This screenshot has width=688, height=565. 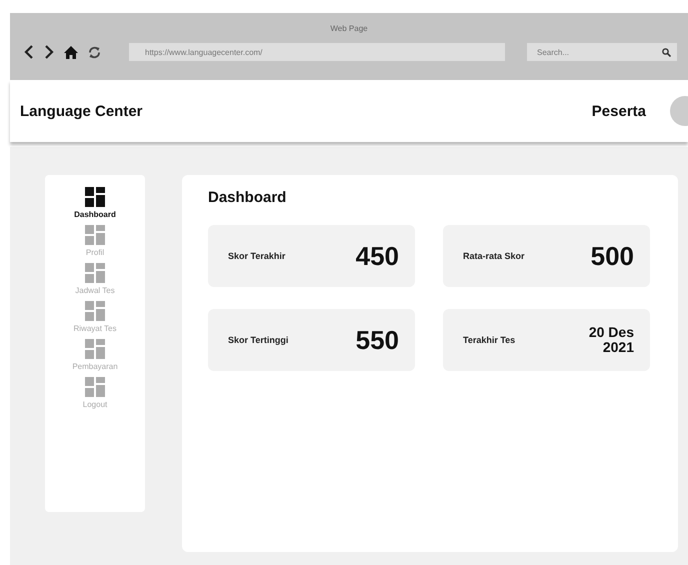 I want to click on sidebar-item: Logout, so click(x=95, y=393).